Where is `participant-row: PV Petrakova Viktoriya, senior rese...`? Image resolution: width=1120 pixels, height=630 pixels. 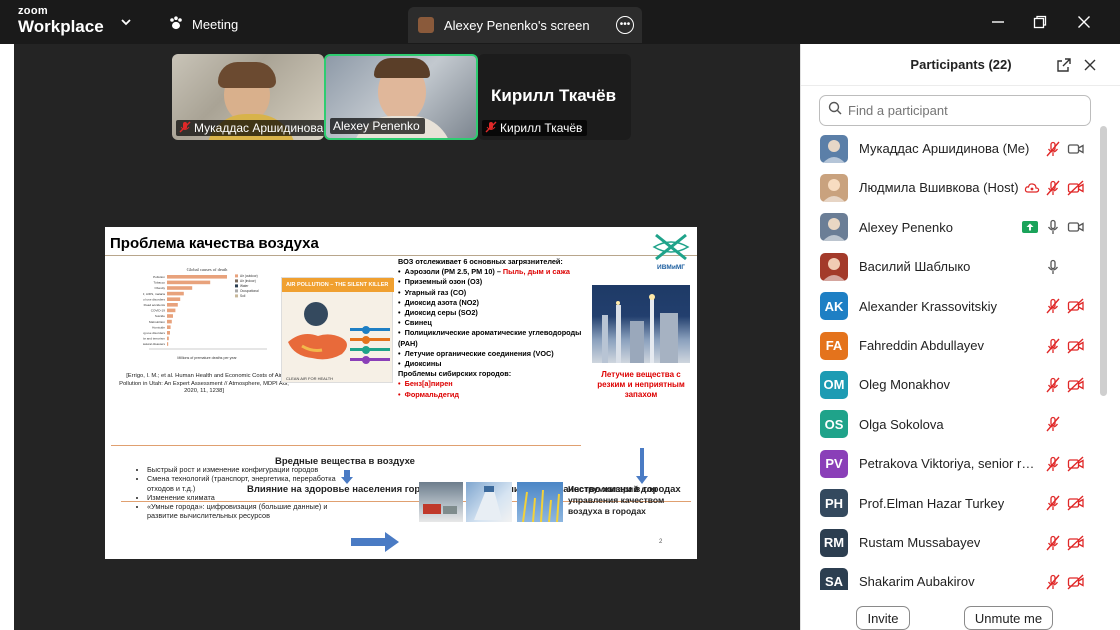
participant-row: PV Petrakova Viktoriya, senior rese... is located at coordinates (951, 463).